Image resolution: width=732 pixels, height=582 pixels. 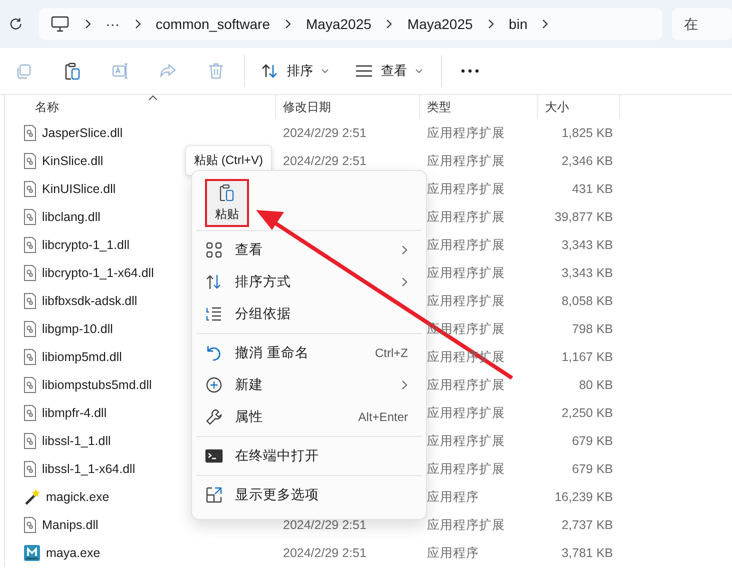 What do you see at coordinates (32, 553) in the screenshot?
I see `app-icon` at bounding box center [32, 553].